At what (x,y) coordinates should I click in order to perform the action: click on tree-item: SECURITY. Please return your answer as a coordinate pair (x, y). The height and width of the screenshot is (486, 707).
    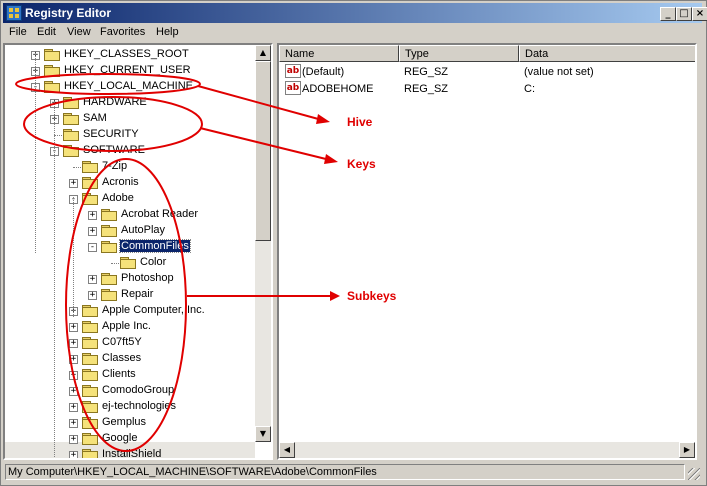
    Looking at the image, I should click on (130, 135).